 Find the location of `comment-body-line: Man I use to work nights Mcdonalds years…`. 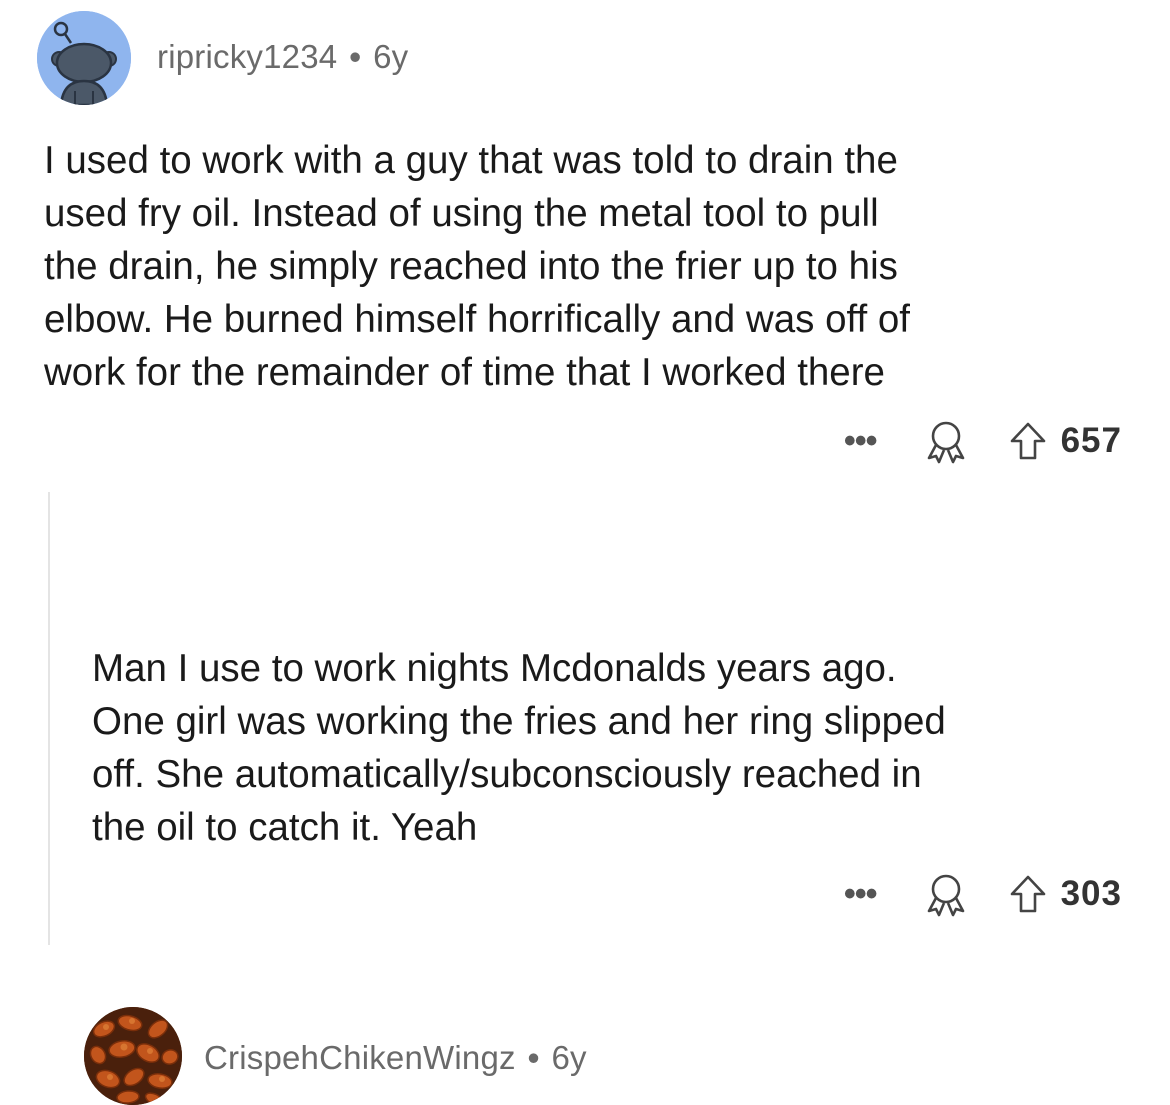

comment-body-line: Man I use to work nights Mcdonalds years… is located at coordinates (494, 668).